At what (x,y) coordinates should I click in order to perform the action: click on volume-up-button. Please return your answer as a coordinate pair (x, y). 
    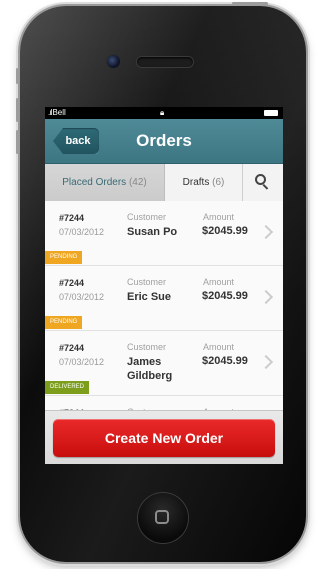
    Looking at the image, I should click on (17, 110).